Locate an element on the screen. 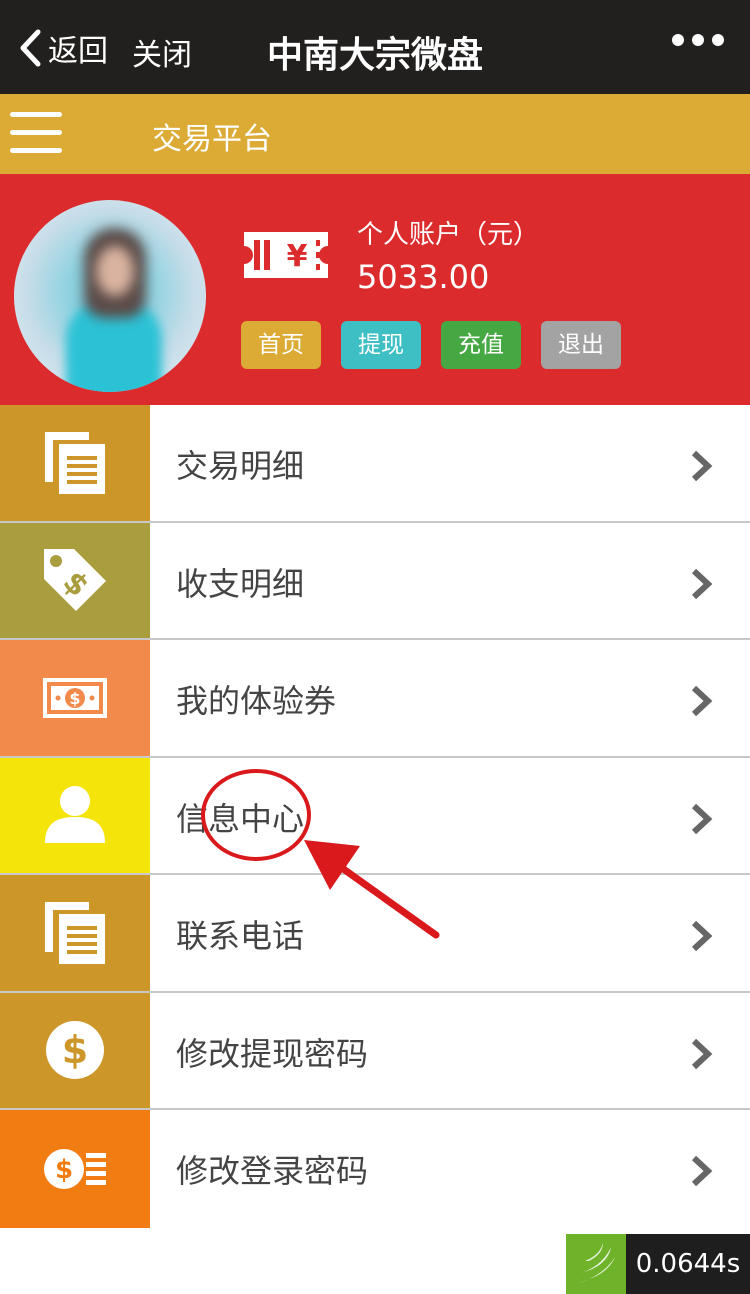 Image resolution: width=750 pixels, height=1294 pixels. load-time-value: 0.0644s is located at coordinates (688, 1264).